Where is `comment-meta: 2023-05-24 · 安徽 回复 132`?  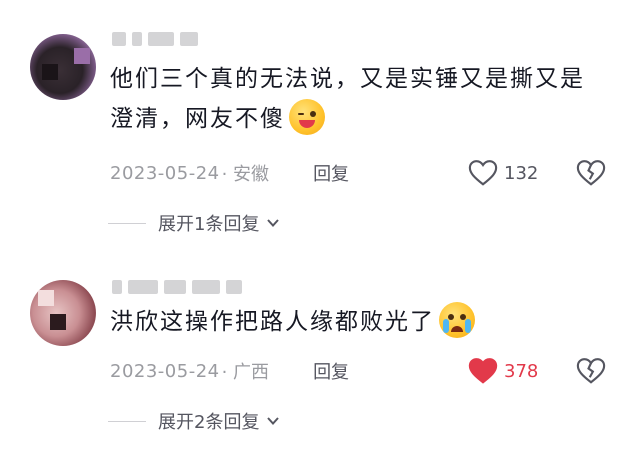 comment-meta: 2023-05-24 · 安徽 回复 132 is located at coordinates (360, 173).